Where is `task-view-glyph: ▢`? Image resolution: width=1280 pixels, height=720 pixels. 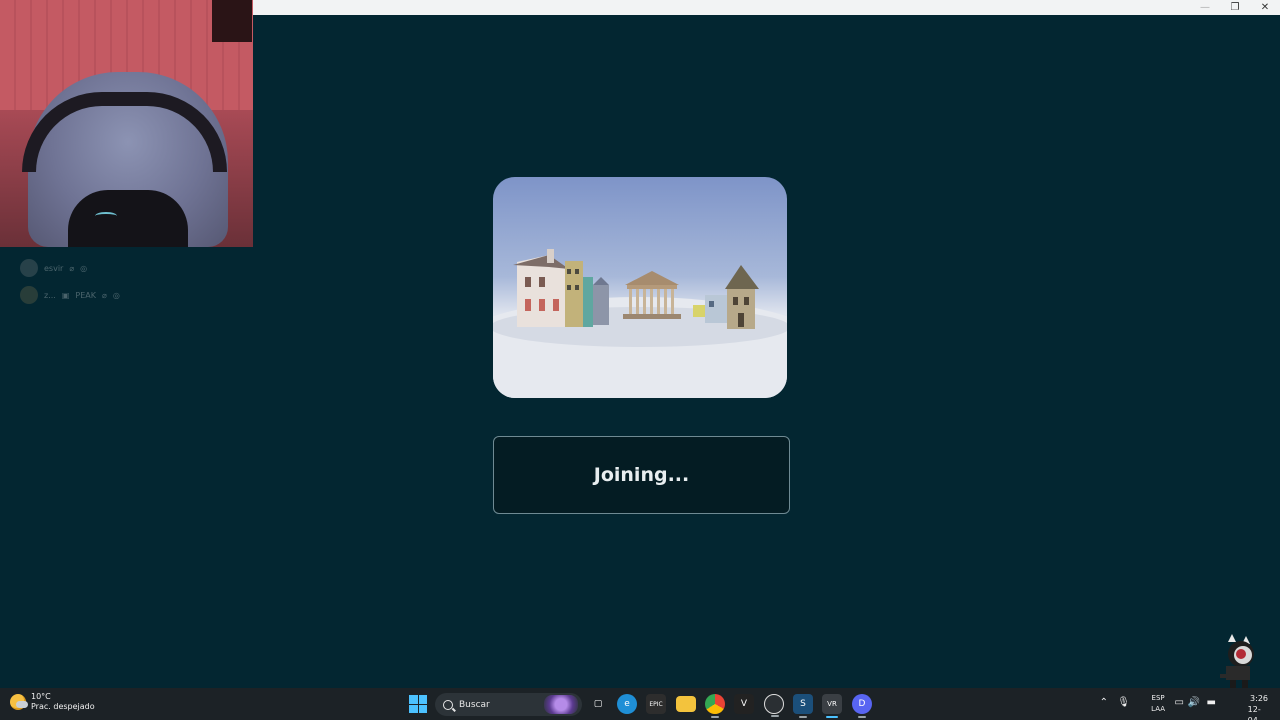
task-view-glyph: ▢ is located at coordinates (598, 704).